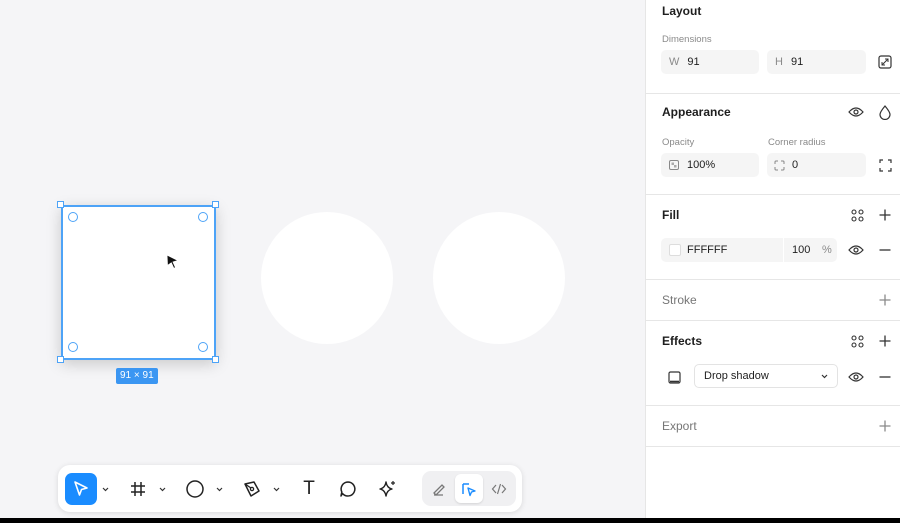  I want to click on add-stroke-button, so click(885, 300).